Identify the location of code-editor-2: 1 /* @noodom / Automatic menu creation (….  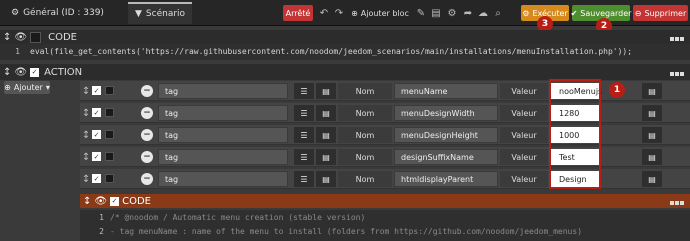
(385, 225).